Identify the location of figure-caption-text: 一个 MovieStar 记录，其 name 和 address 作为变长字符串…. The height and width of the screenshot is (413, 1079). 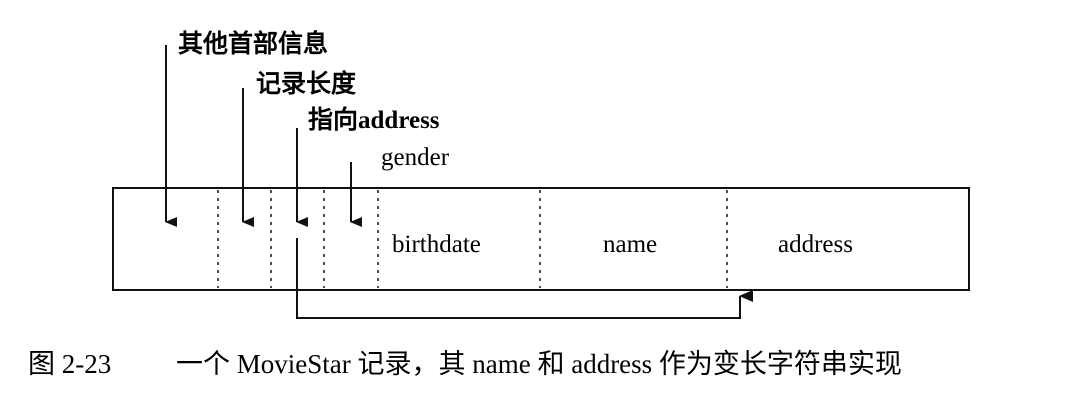
(539, 364).